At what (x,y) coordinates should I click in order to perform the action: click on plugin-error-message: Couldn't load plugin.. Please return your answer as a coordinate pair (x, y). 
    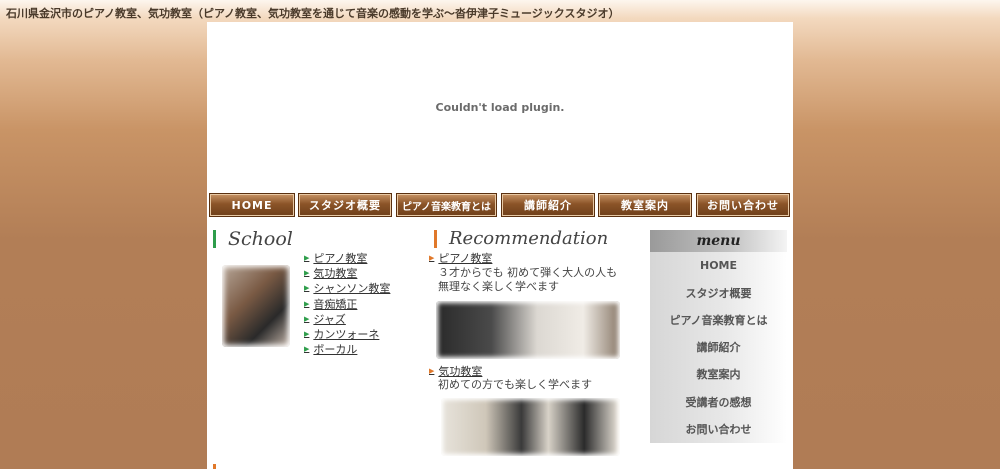
    Looking at the image, I should click on (500, 107).